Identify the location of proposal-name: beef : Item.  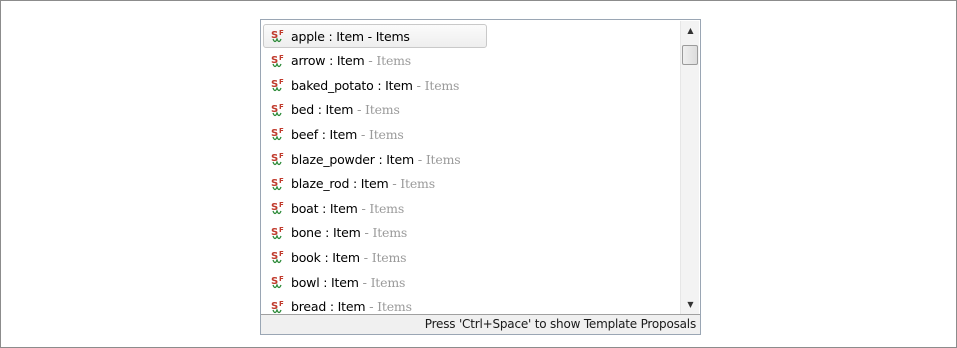
(324, 134).